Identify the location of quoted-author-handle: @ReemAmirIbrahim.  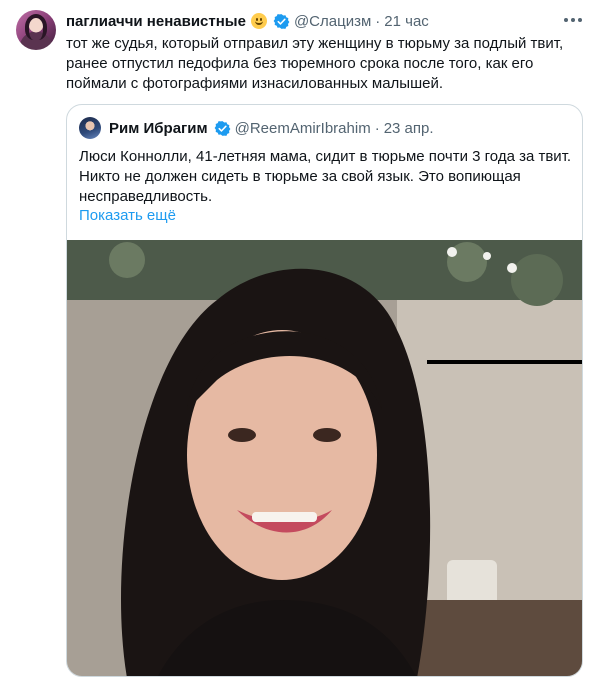
(302, 128).